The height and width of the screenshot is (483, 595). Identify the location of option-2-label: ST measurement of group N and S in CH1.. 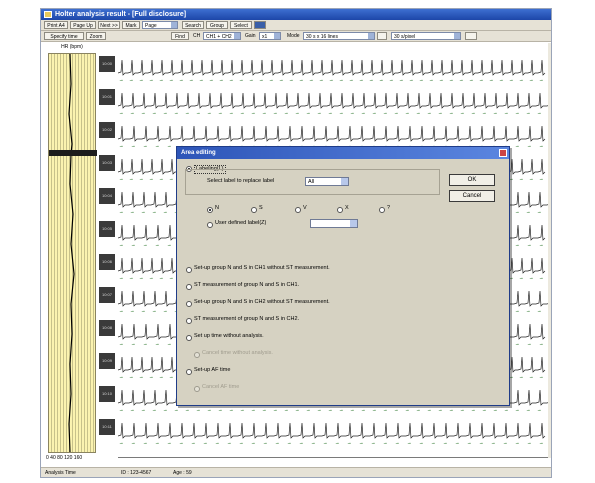
(247, 285).